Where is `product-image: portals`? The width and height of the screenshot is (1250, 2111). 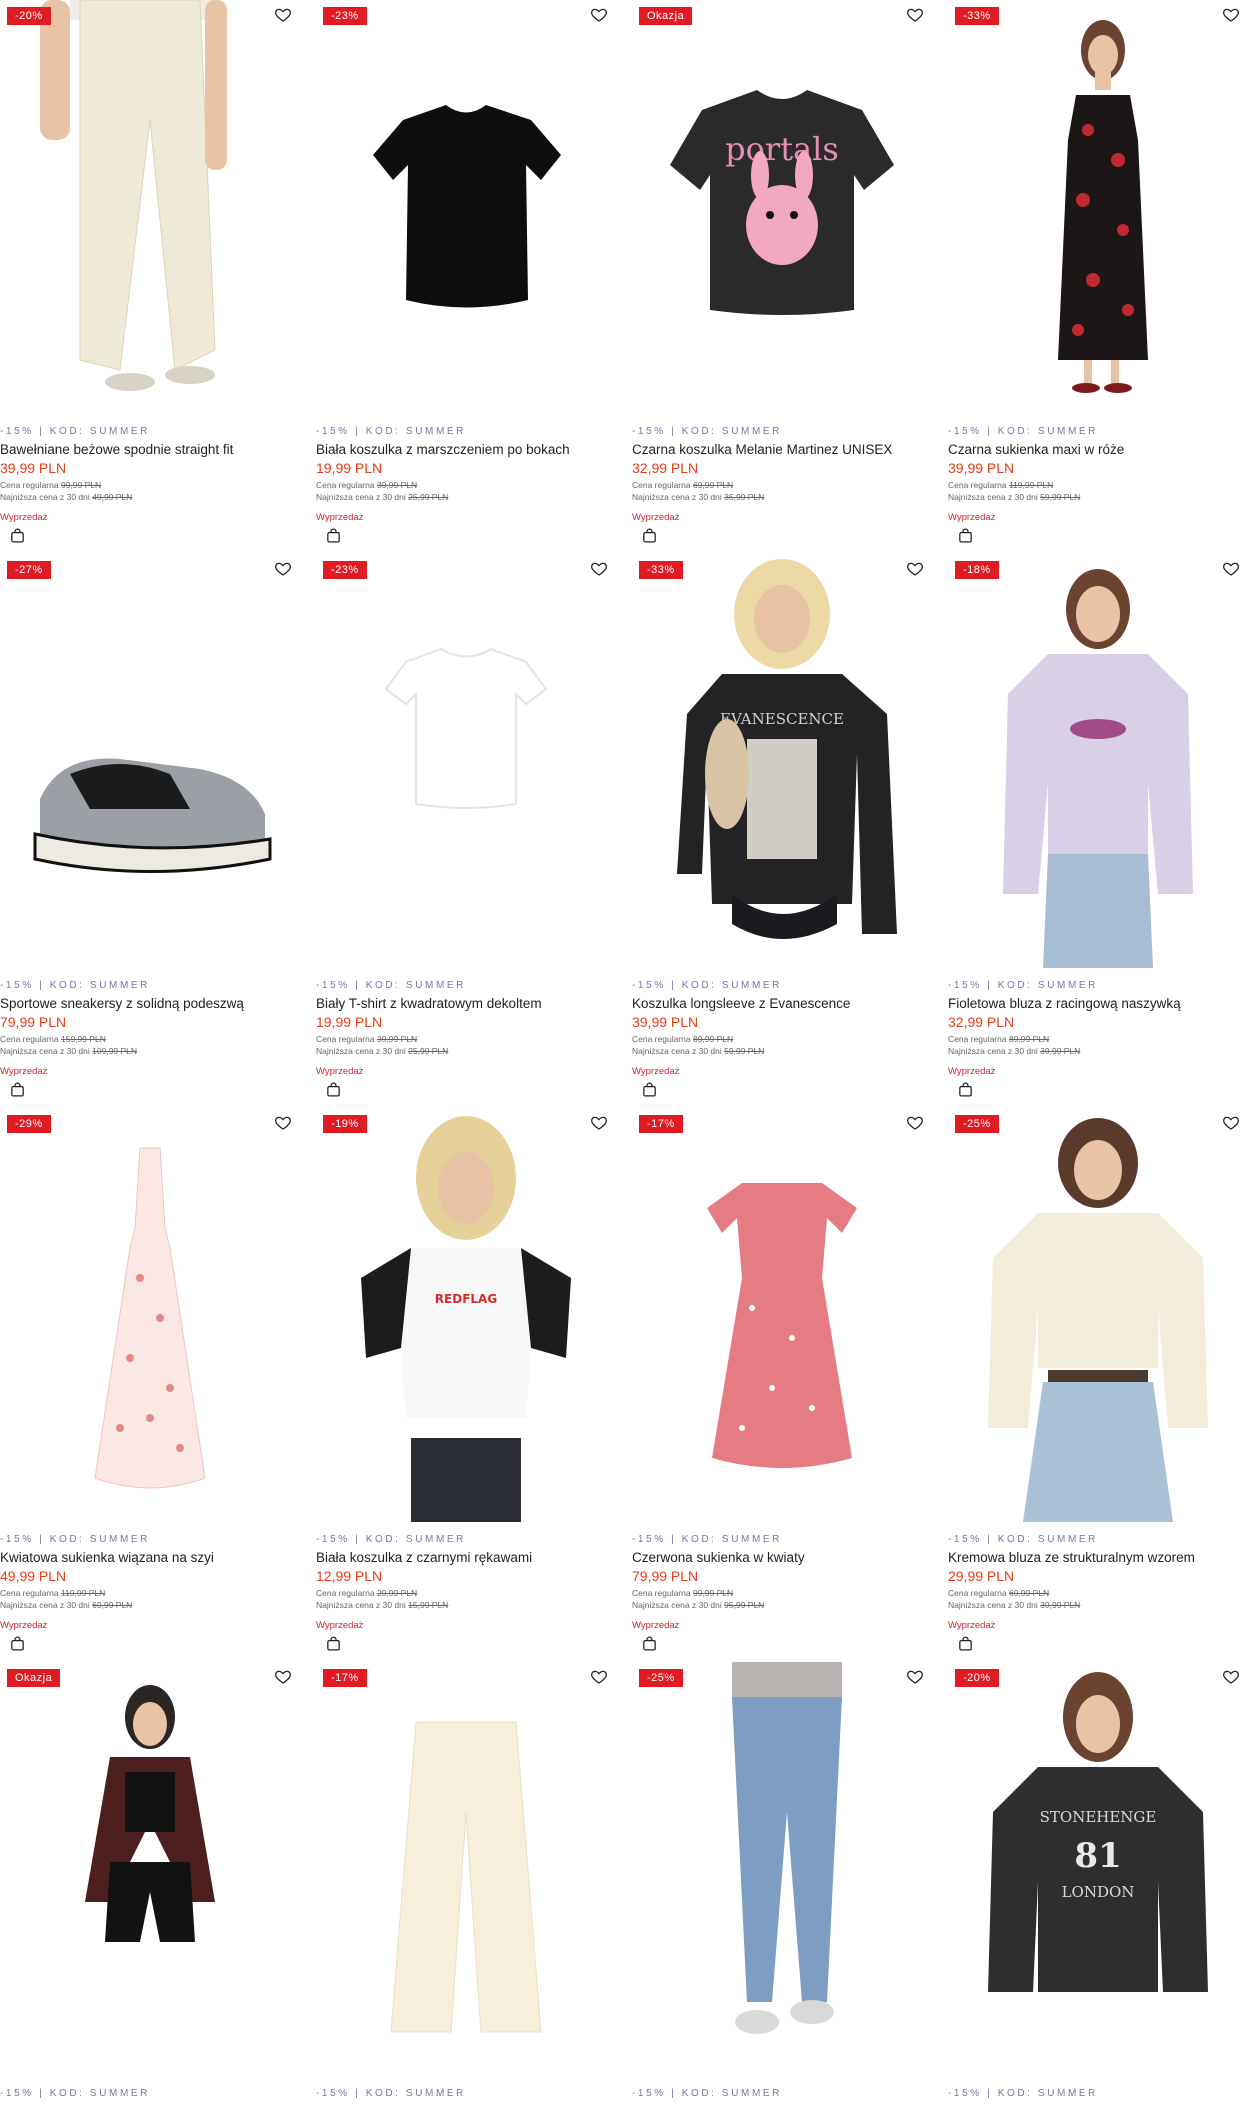 product-image: portals is located at coordinates (782, 207).